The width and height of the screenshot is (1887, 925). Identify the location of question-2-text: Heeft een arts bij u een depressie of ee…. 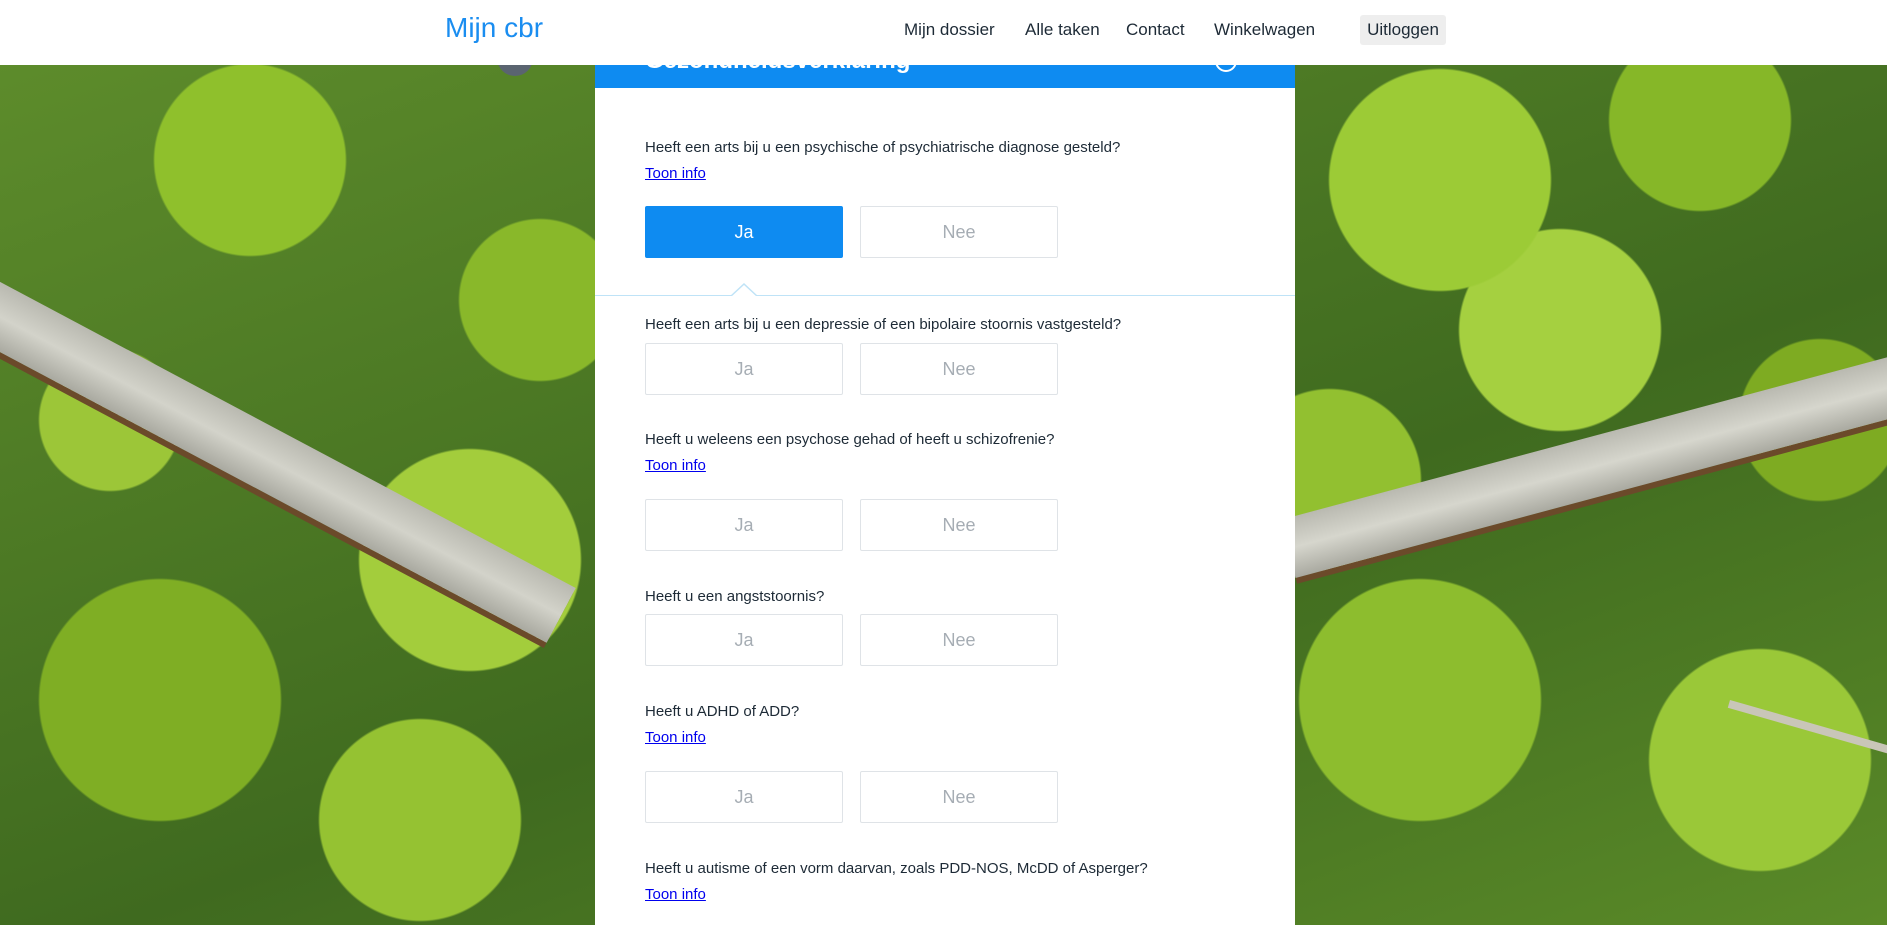
(883, 324).